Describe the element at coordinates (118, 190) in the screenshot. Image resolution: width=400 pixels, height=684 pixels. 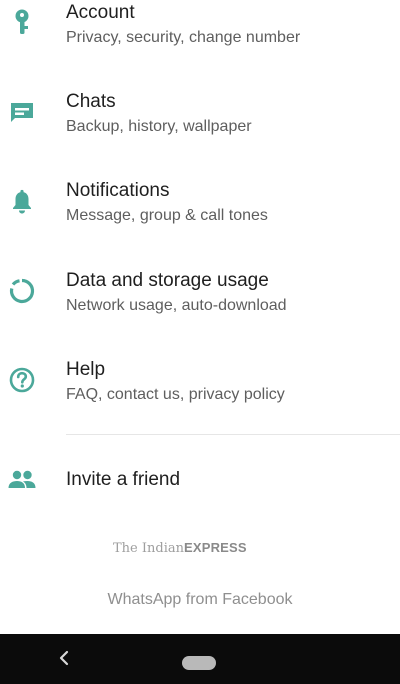
I see `notifications-title: Notifications` at that location.